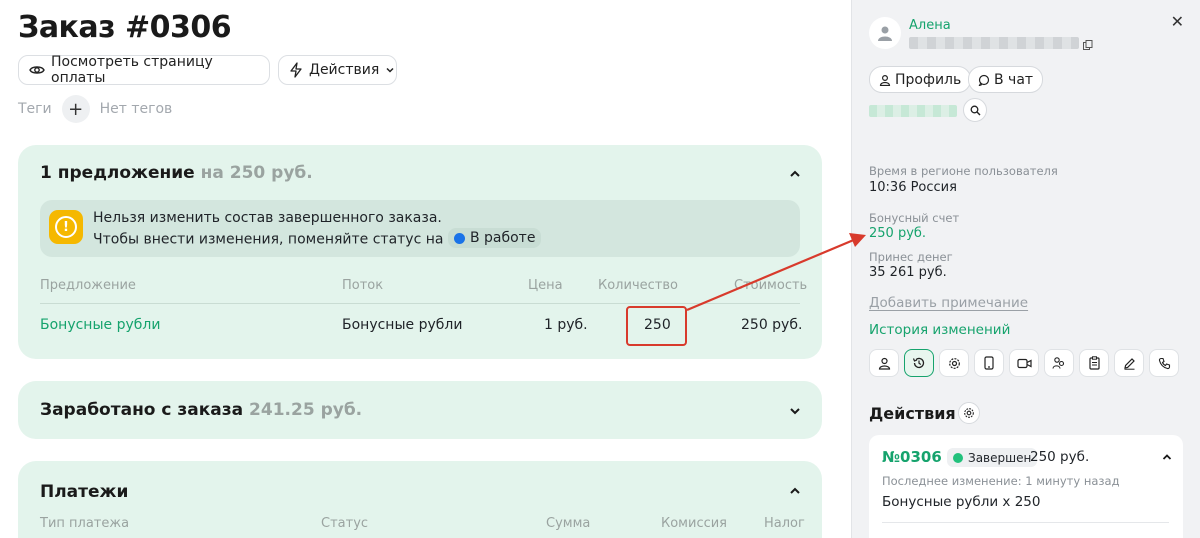  I want to click on payments-card-title: Платежи, so click(84, 492).